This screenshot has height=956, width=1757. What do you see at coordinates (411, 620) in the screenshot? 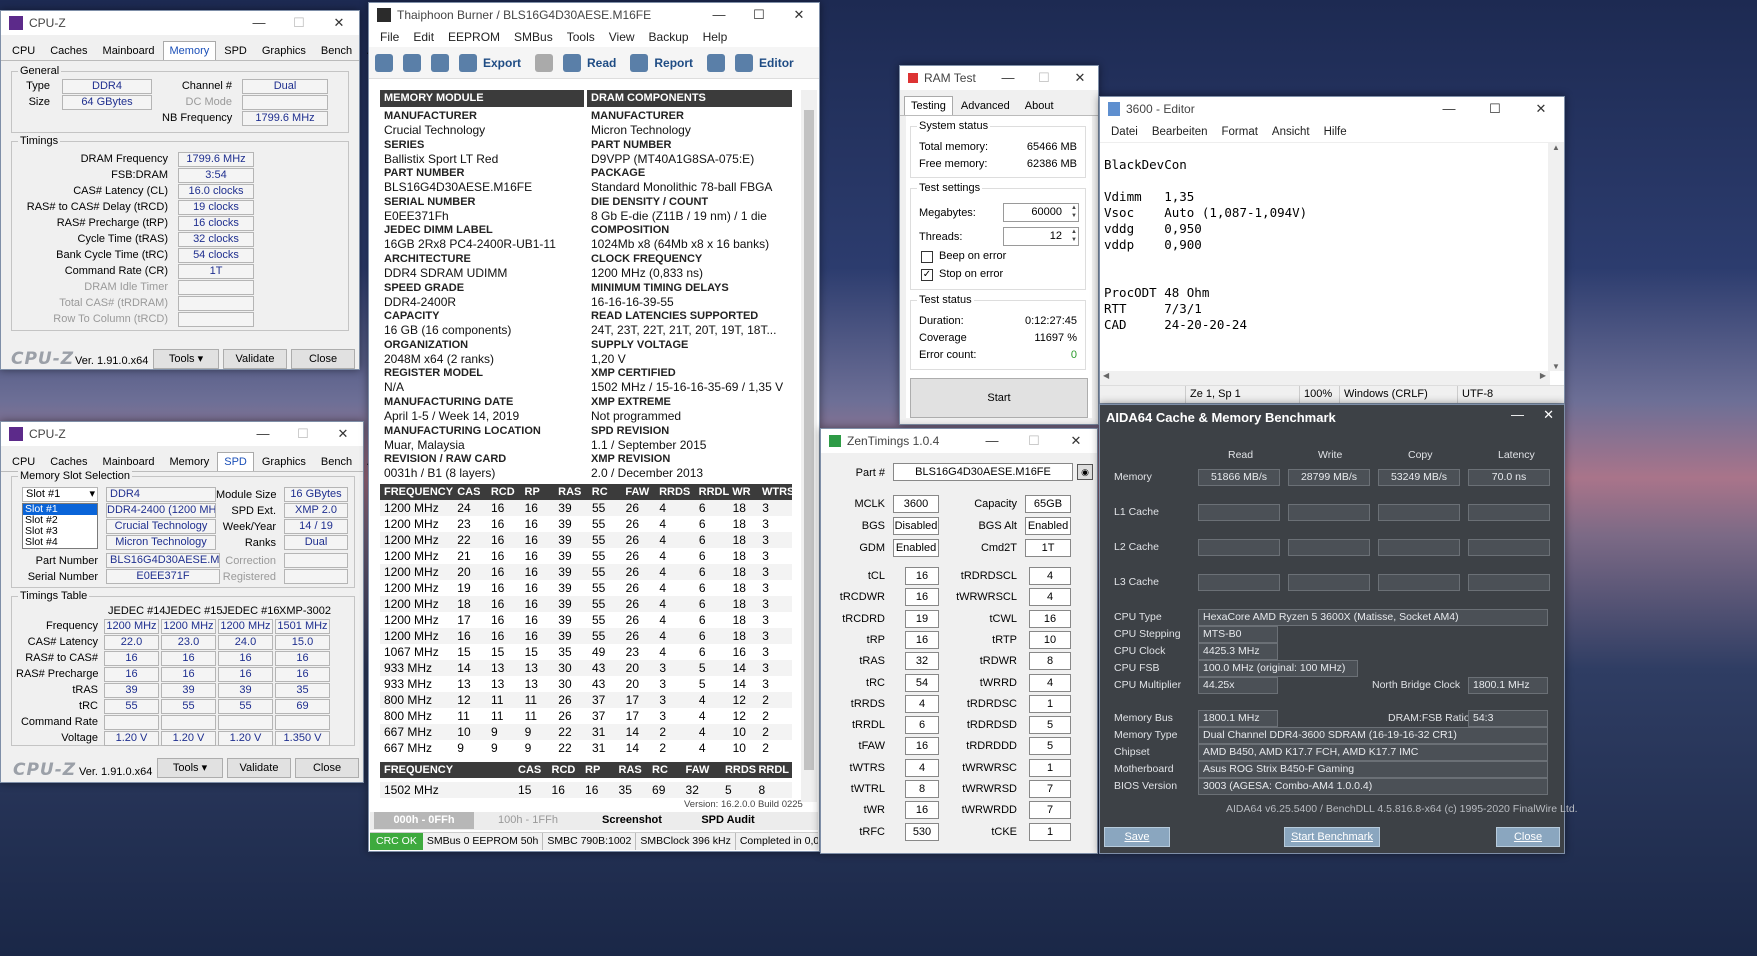
I see `table-cell: 1200 MHz` at bounding box center [411, 620].